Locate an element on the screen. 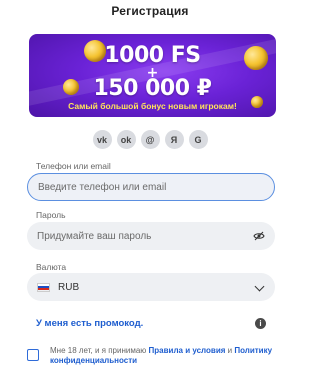 Image resolution: width=320 pixels, height=371 pixels. phone-email-input: Введите телефон или email is located at coordinates (151, 187).